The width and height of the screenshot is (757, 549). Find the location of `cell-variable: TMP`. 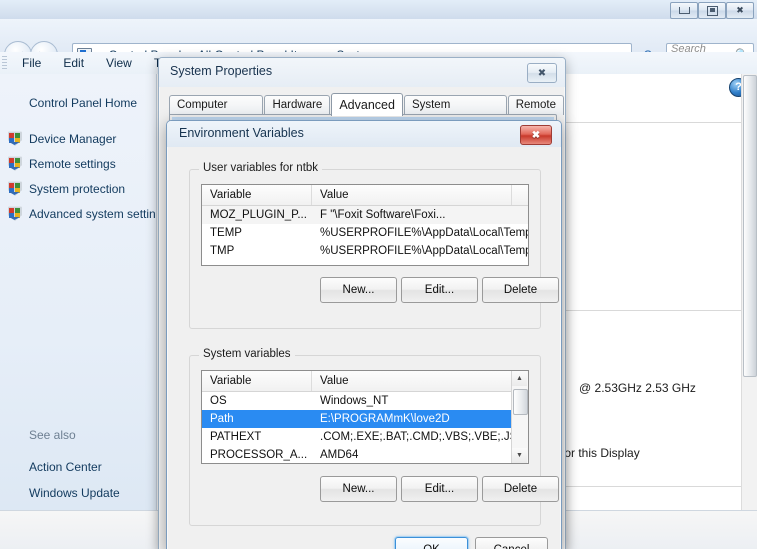

cell-variable: TMP is located at coordinates (222, 251).